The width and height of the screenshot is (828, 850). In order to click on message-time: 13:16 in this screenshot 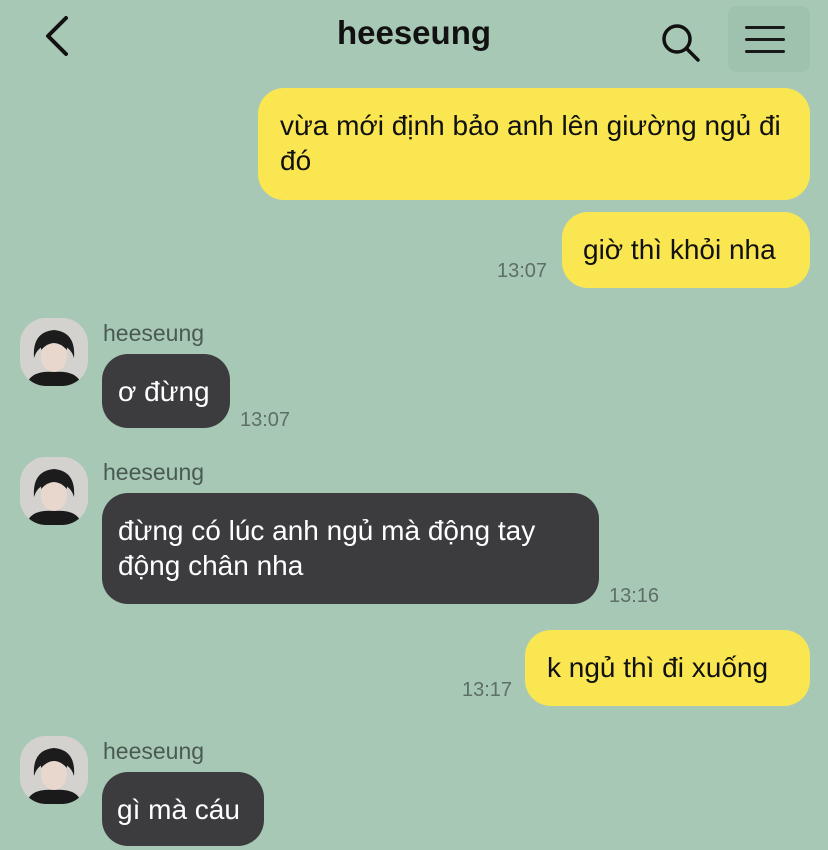, I will do `click(634, 596)`.